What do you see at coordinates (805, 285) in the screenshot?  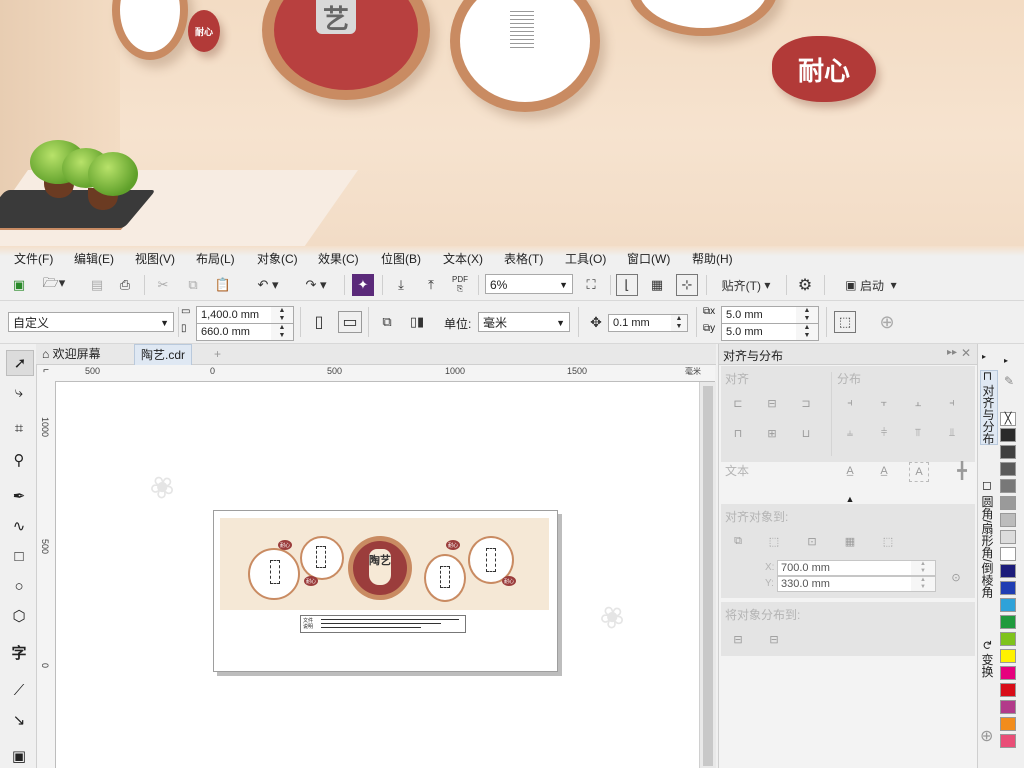 I see `options-gear-icon: ⚙` at bounding box center [805, 285].